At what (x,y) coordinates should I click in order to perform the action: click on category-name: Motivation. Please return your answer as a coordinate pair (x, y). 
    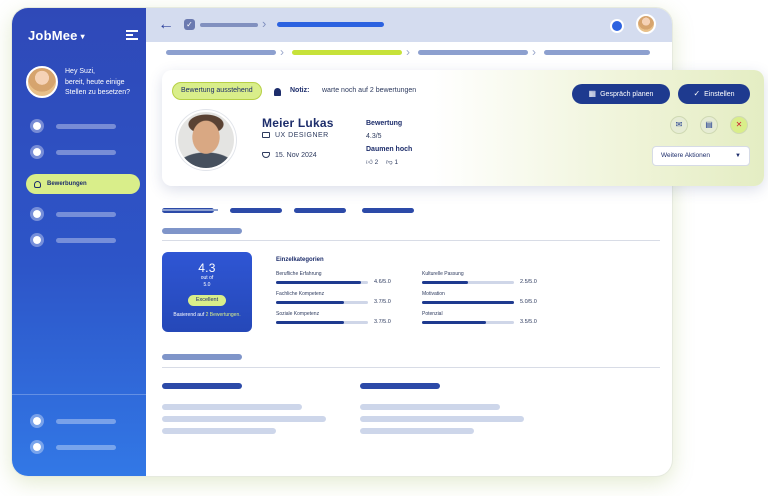
    Looking at the image, I should click on (433, 294).